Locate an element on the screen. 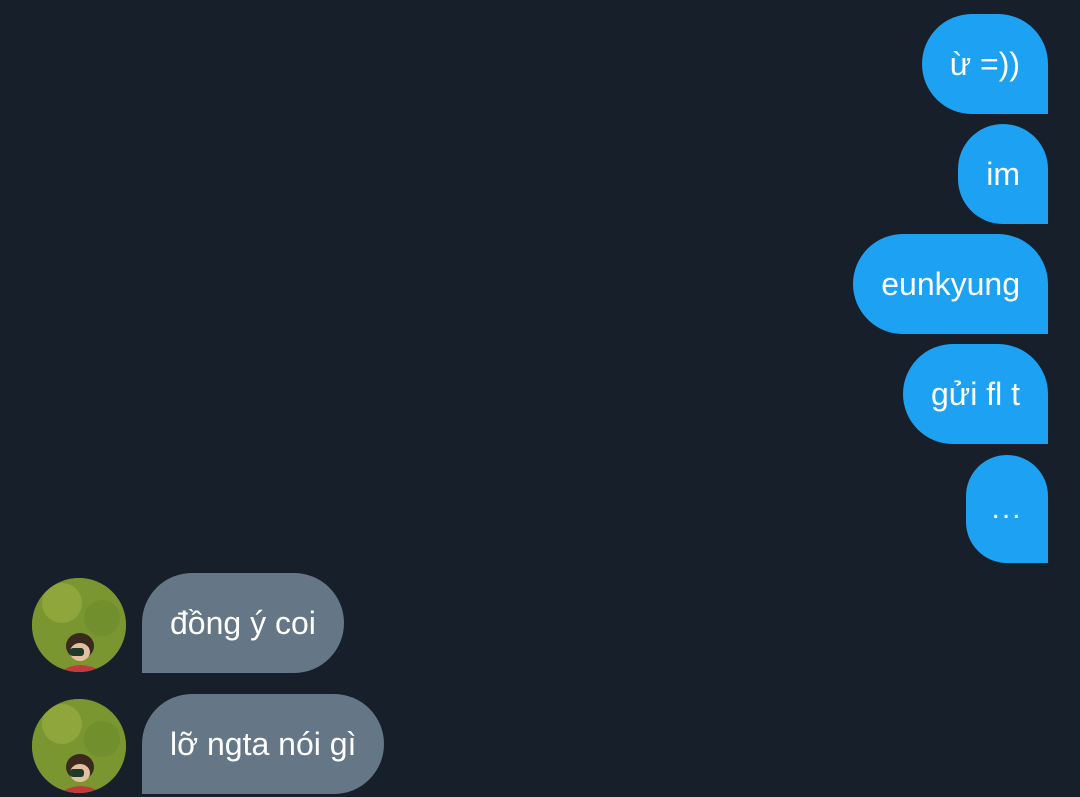  message-text: eunkyung is located at coordinates (950, 284).